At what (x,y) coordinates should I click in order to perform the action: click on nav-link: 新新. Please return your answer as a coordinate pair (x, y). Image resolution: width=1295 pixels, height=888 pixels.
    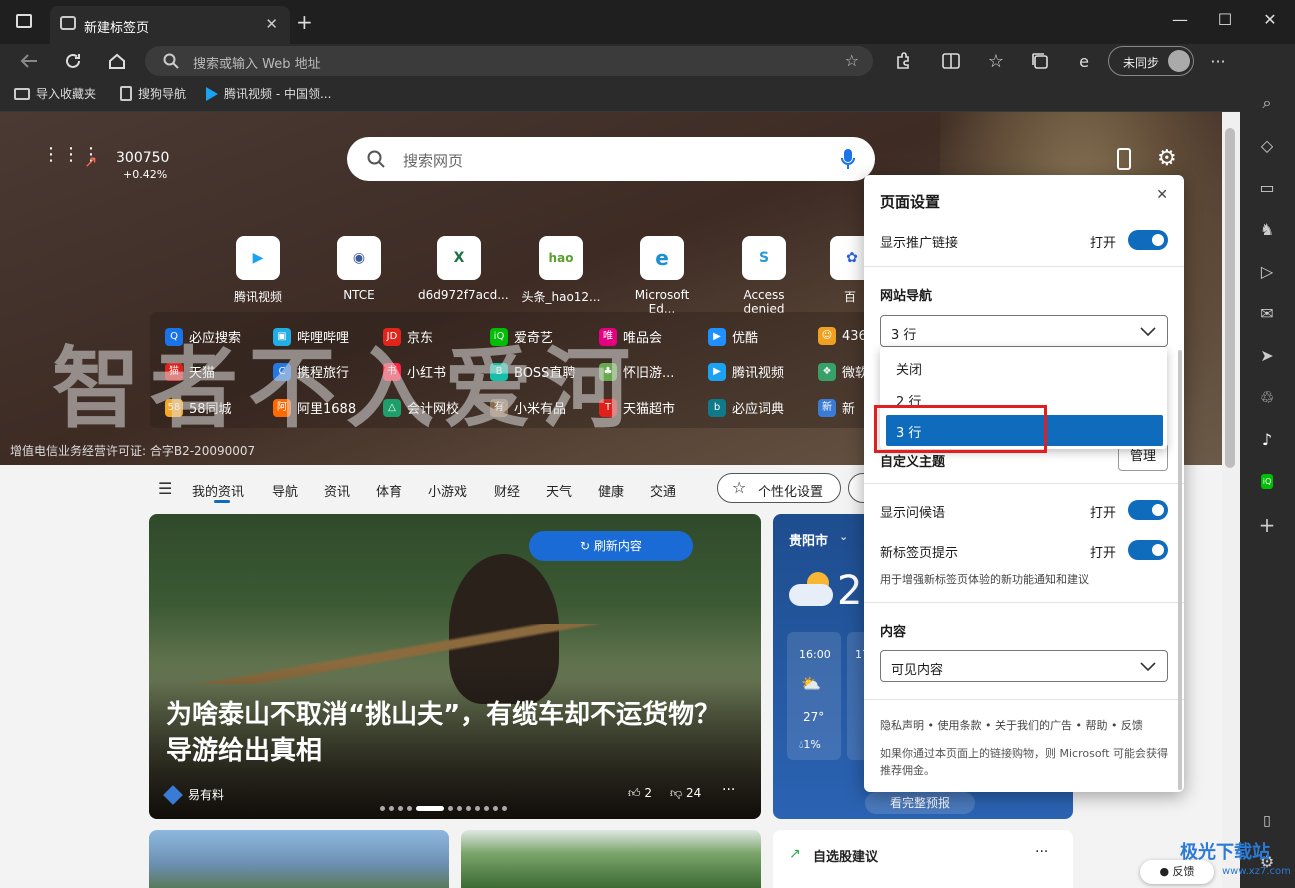
    Looking at the image, I should click on (836, 407).